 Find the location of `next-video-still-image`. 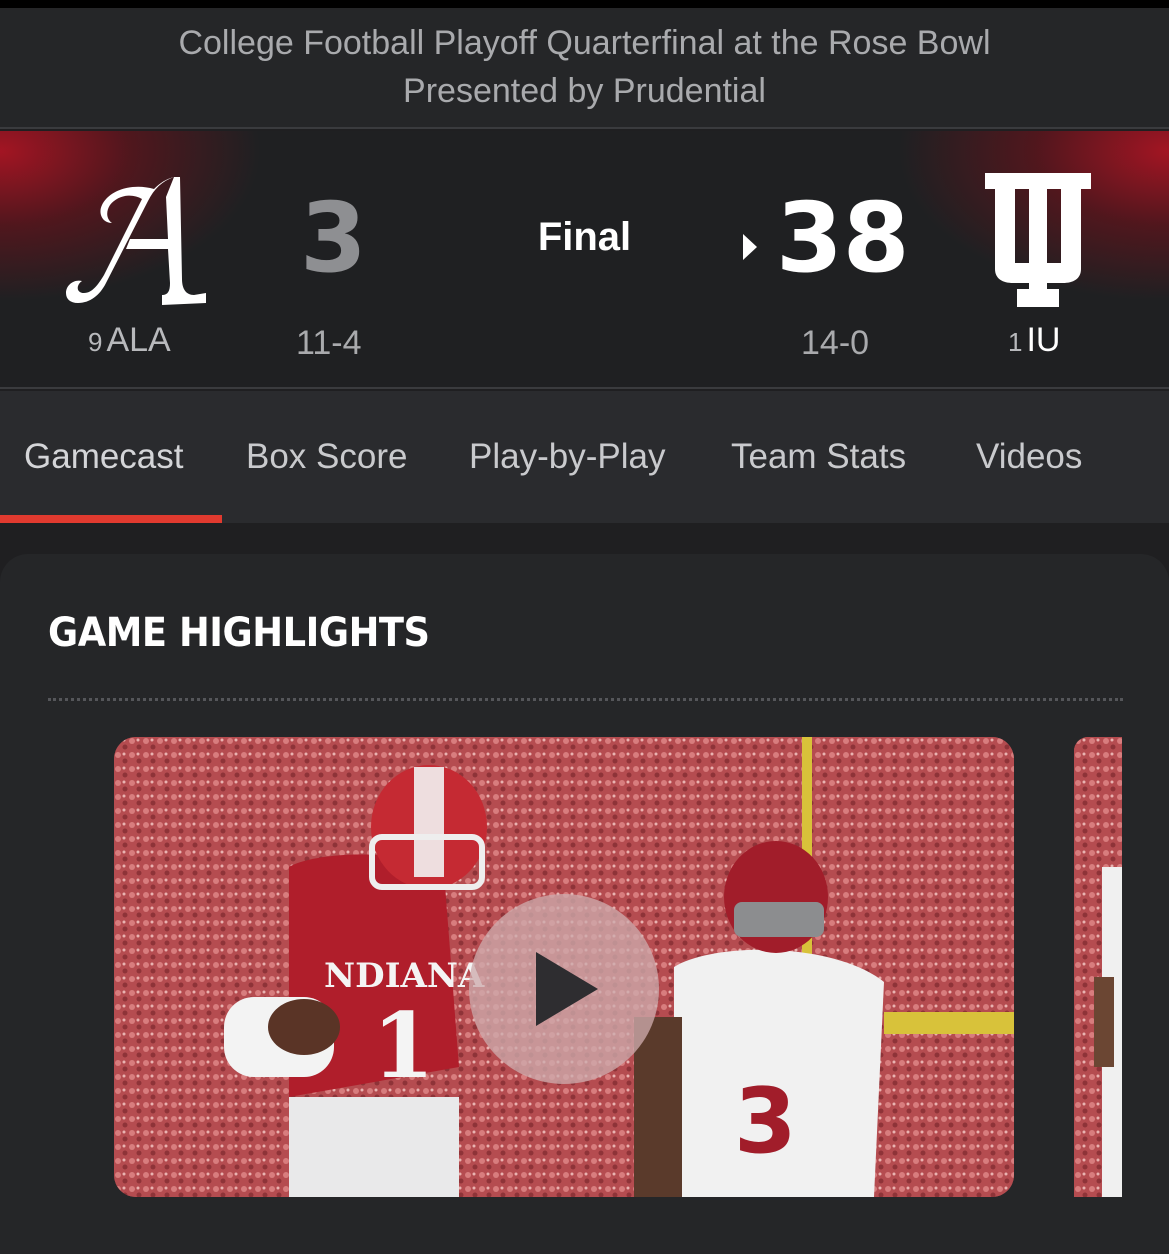

next-video-still-image is located at coordinates (1098, 967).